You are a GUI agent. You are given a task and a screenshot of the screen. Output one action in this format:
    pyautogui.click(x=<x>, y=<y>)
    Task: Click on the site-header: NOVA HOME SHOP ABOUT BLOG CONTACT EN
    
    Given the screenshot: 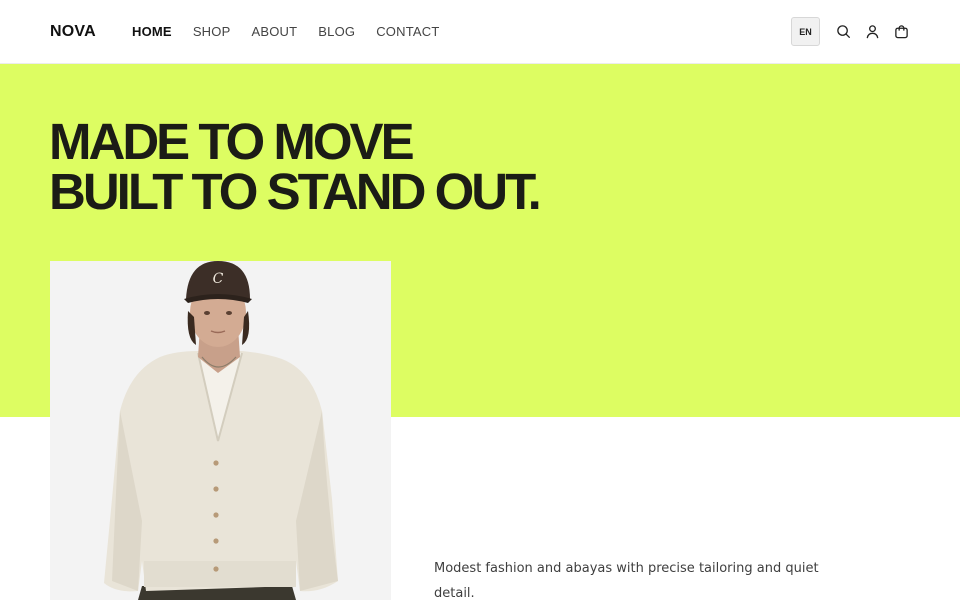 What is the action you would take?
    pyautogui.click(x=480, y=32)
    